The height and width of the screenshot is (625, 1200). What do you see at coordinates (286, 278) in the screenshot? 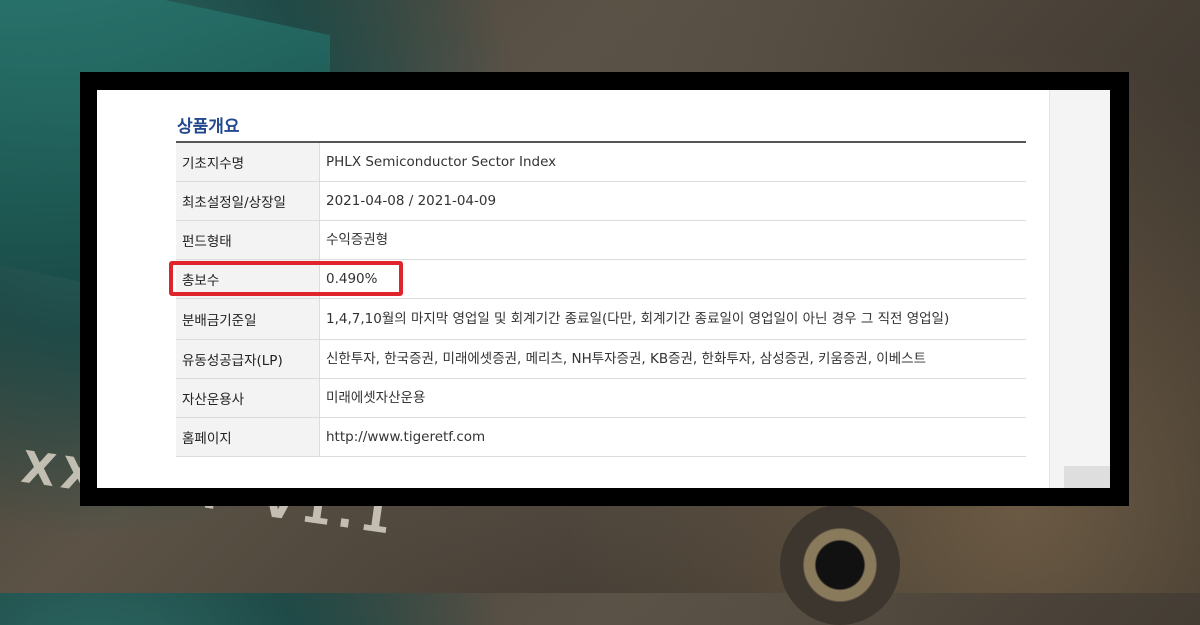
I see `total-fee-highlight-box` at bounding box center [286, 278].